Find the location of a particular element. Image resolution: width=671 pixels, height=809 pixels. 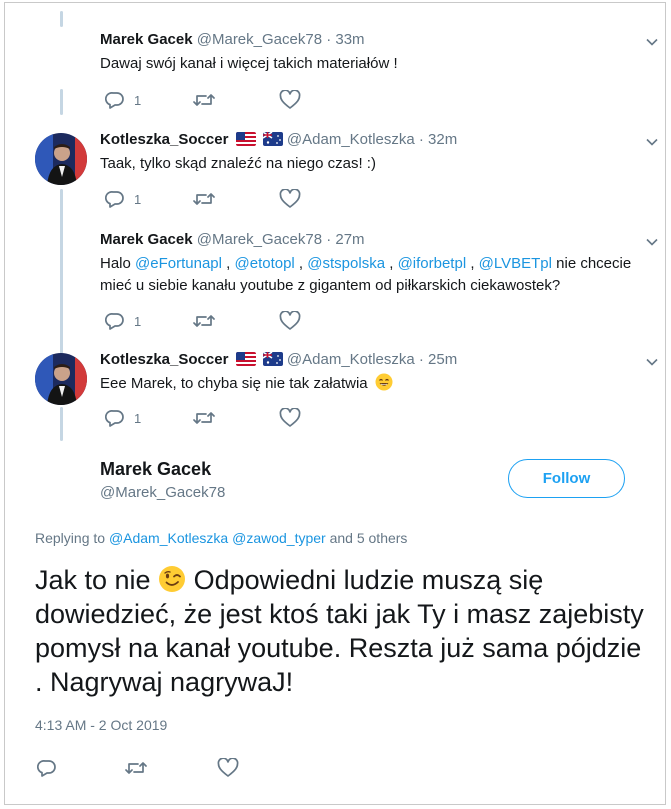

mention-link: @Adam_Kotleszka is located at coordinates (168, 538).